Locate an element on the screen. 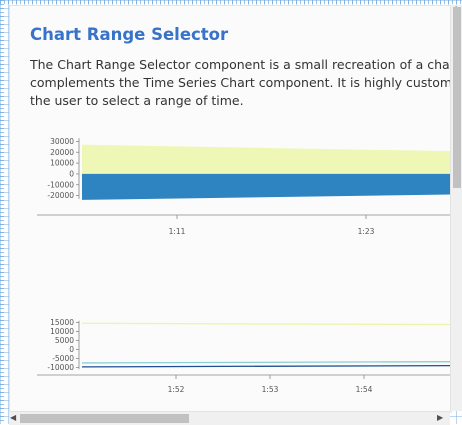 Image resolution: width=462 pixels, height=425 pixels. vertical-scrollbar-thumb is located at coordinates (457, 97).